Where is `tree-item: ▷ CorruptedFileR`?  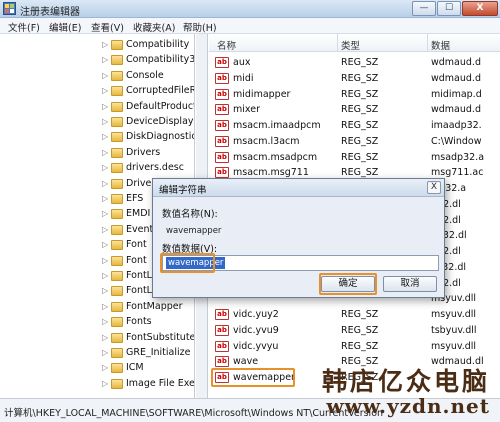
tree-item: ▷ CorruptedFileR is located at coordinates (148, 91).